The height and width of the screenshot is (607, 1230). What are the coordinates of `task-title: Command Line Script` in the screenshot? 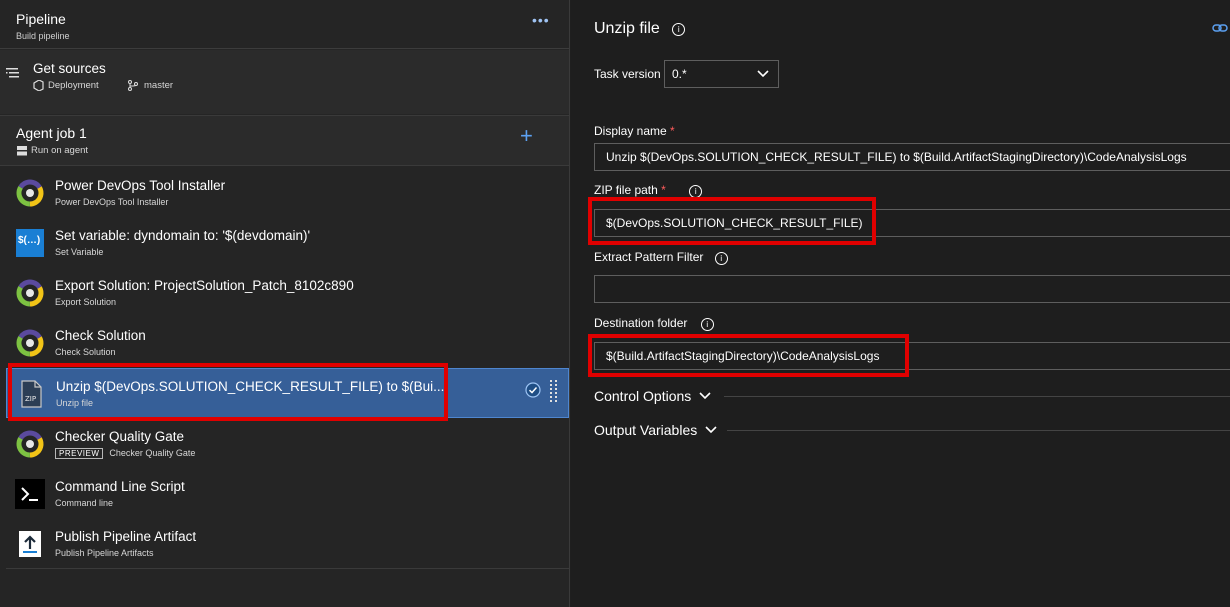 It's located at (120, 486).